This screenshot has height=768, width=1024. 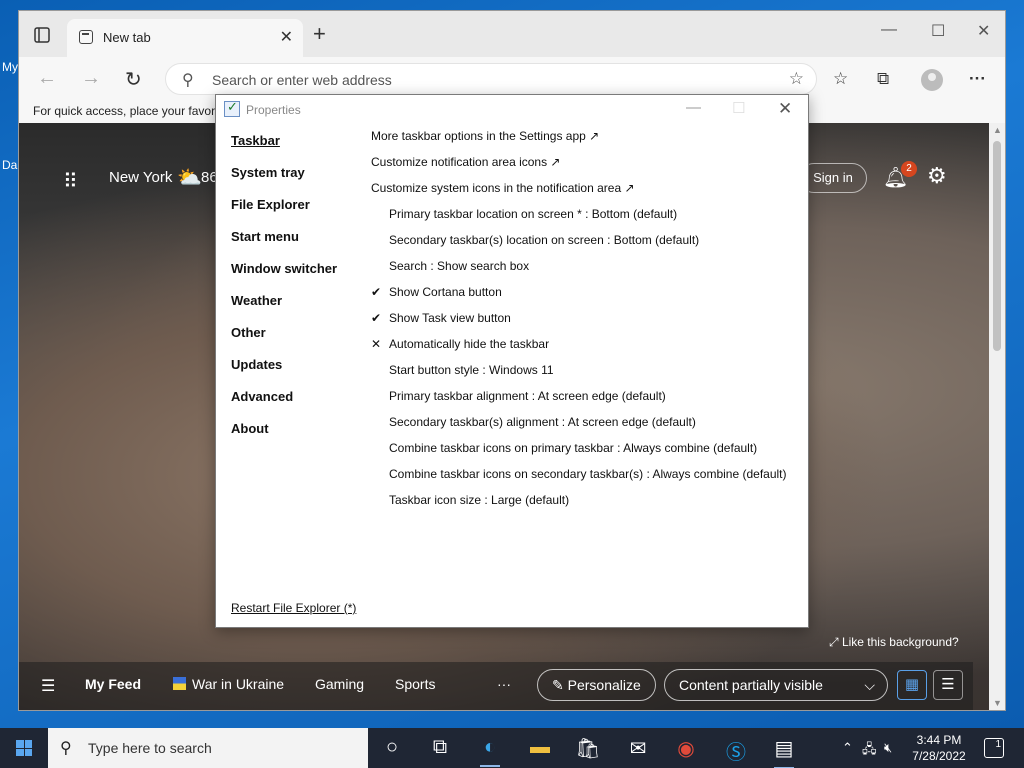 I want to click on apps-grid-icon: ⠿, so click(x=70, y=181).